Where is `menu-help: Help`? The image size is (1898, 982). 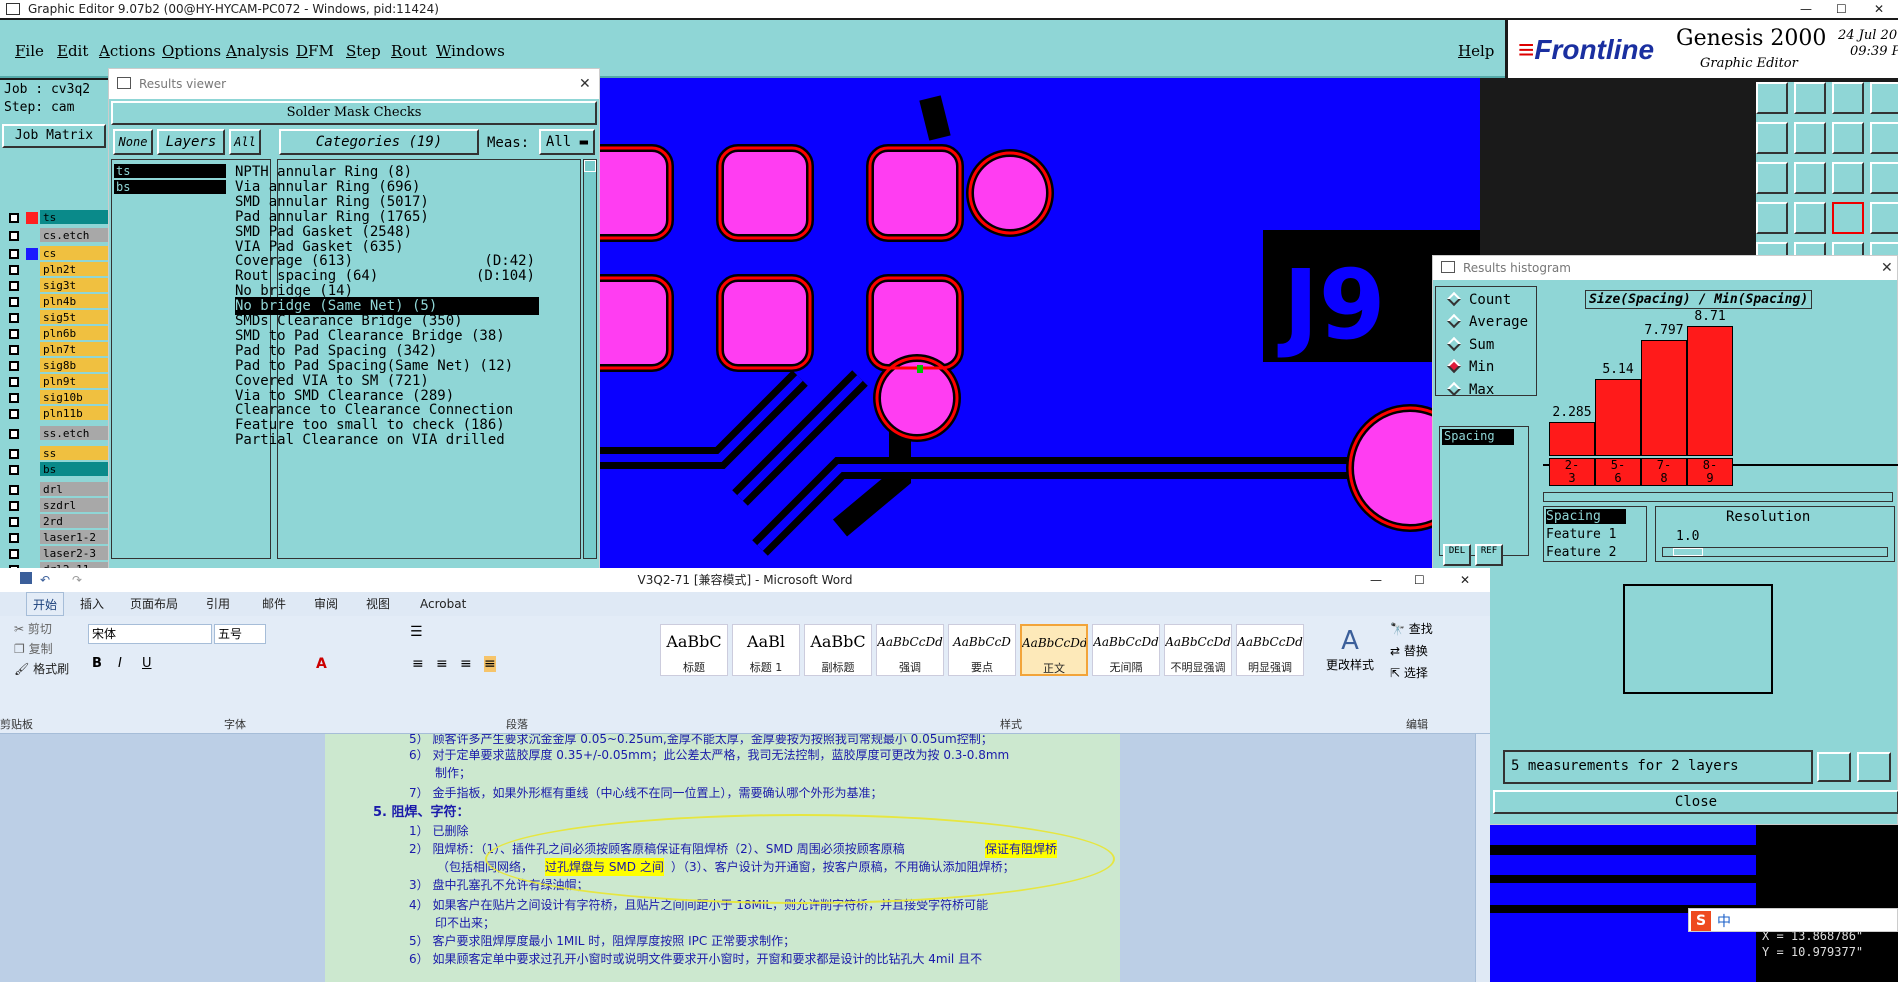 menu-help: Help is located at coordinates (1476, 51).